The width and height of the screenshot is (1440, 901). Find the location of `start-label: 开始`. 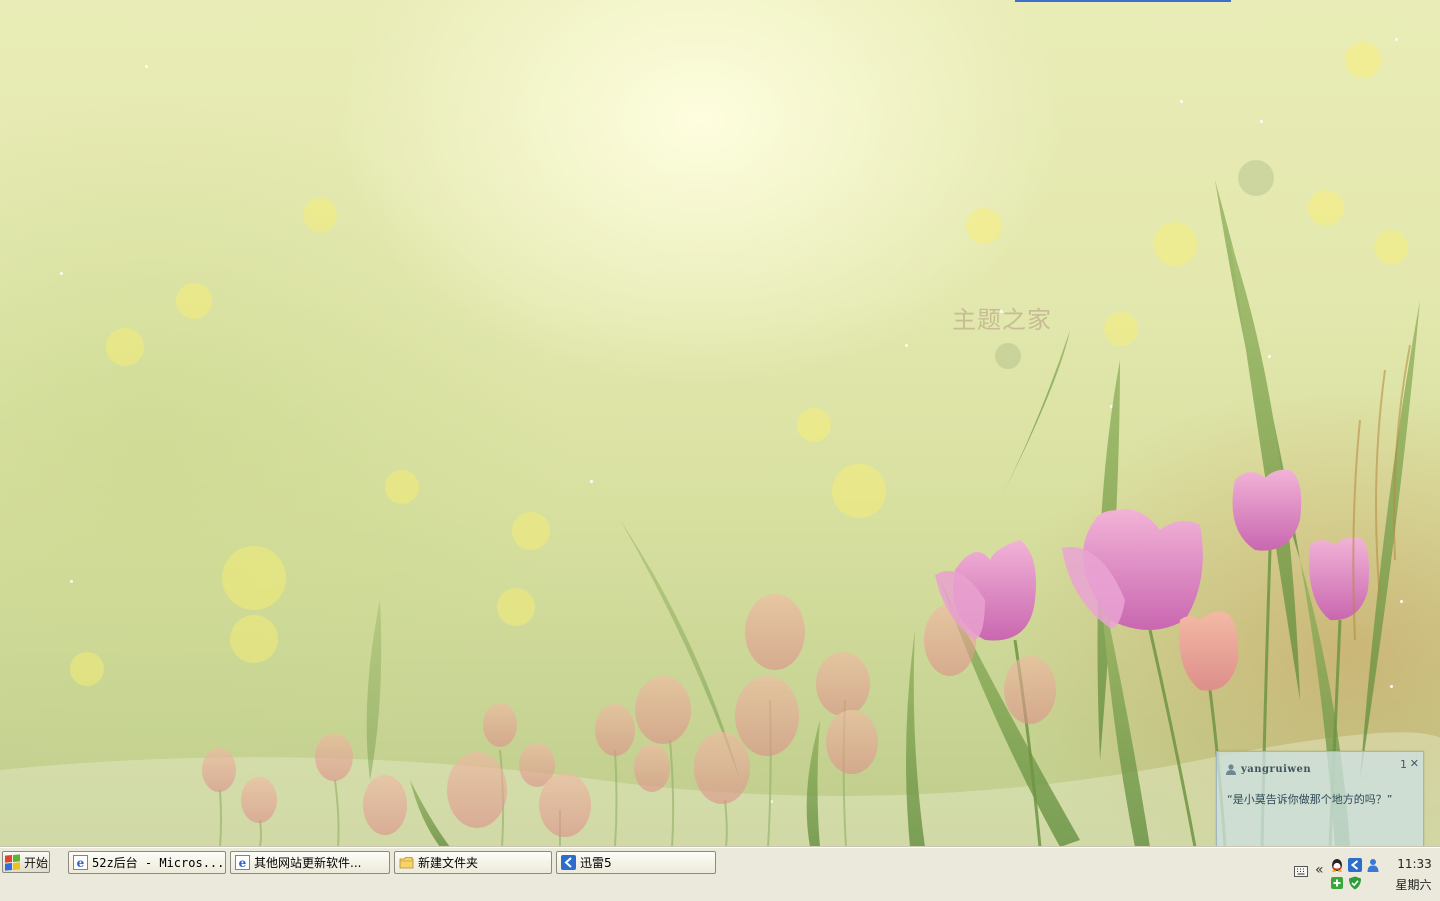

start-label: 开始 is located at coordinates (36, 862).